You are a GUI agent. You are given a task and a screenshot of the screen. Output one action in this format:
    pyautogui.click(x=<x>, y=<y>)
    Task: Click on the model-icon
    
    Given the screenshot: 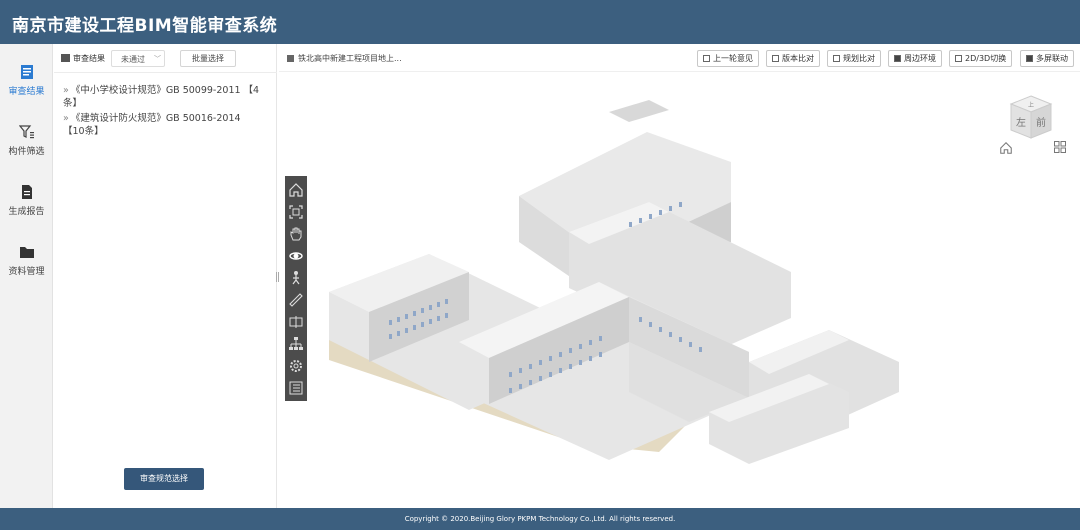 What is the action you would take?
    pyautogui.click(x=290, y=58)
    